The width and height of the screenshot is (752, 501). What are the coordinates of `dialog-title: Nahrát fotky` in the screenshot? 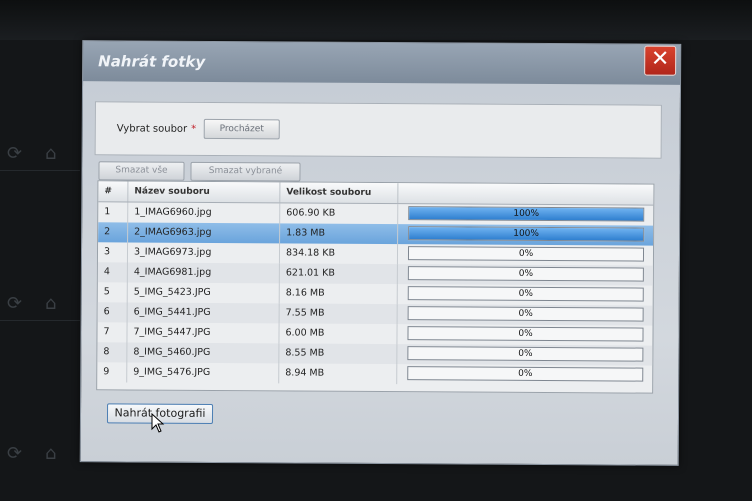 It's located at (152, 61).